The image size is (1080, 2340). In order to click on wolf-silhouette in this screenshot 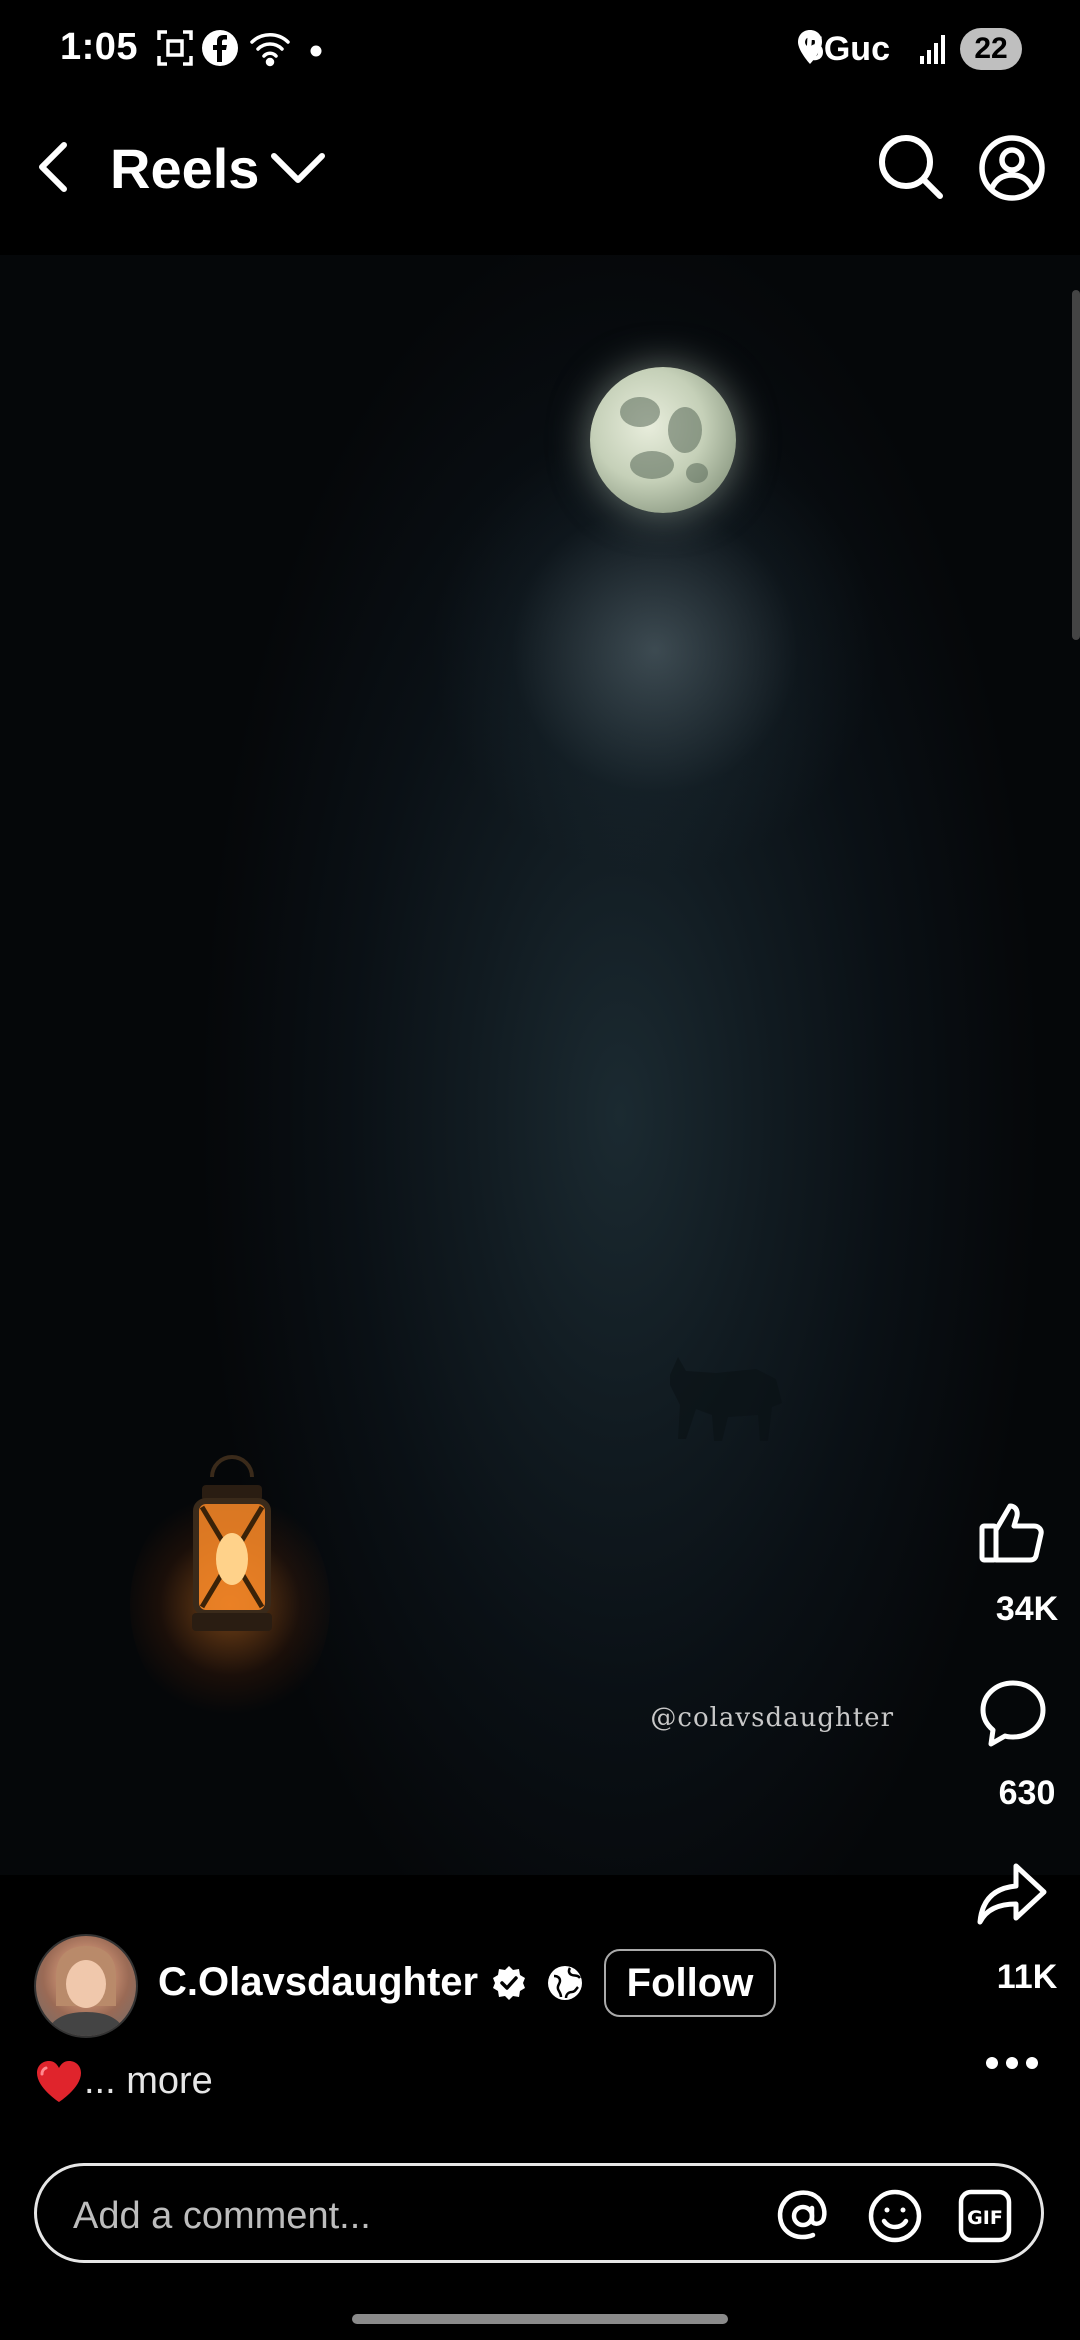, I will do `click(726, 1399)`.